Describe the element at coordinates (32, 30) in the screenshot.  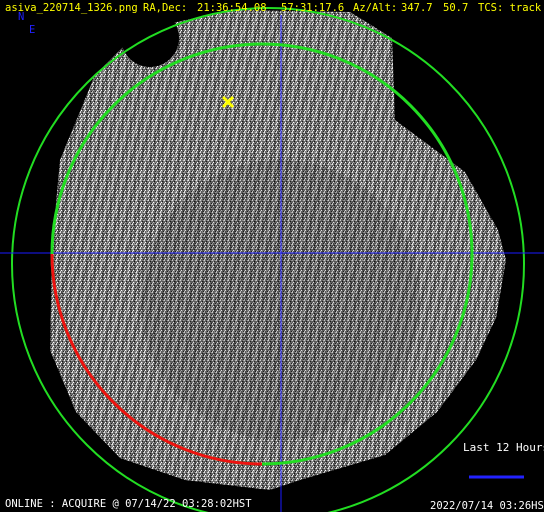
I see `compass-east-label: E` at that location.